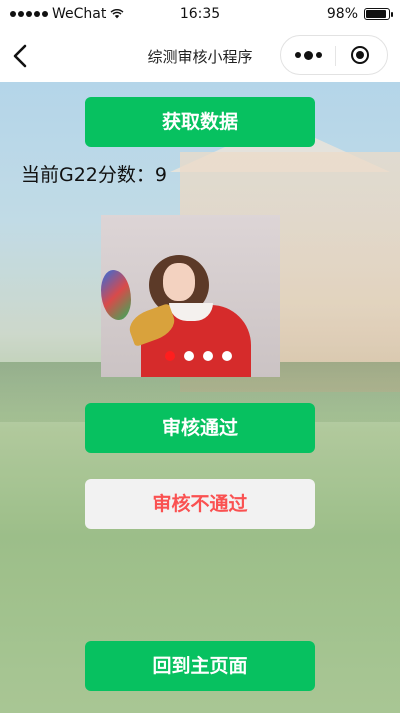  I want to click on battery-percent: 98%, so click(342, 14).